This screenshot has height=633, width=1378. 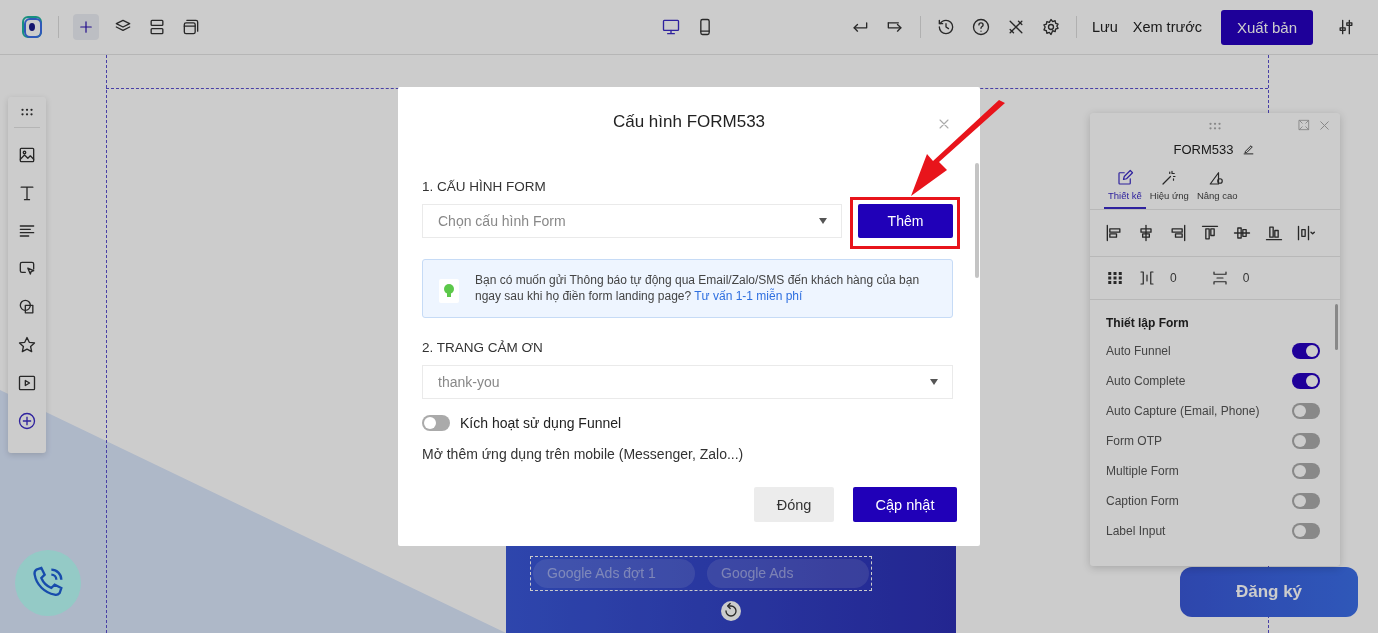 I want to click on add-button, so click(x=86, y=27).